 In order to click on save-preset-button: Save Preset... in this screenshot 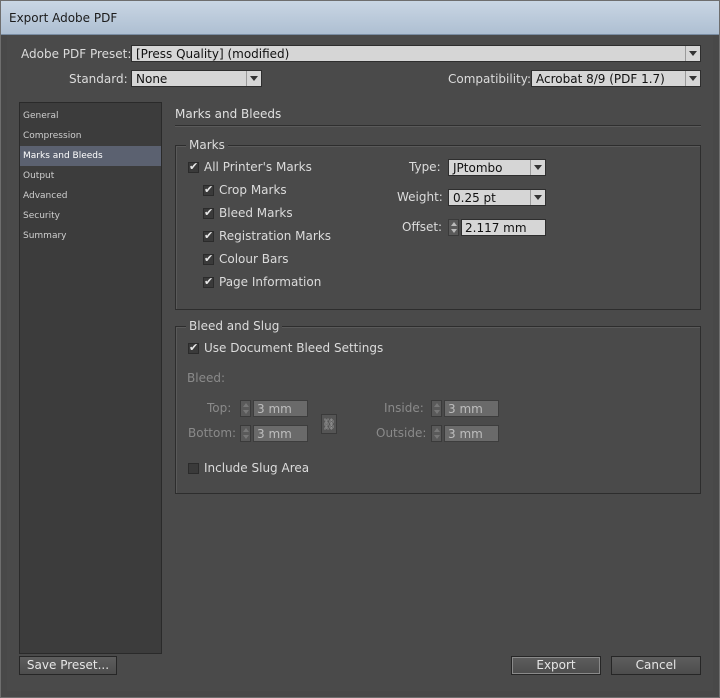, I will do `click(68, 665)`.